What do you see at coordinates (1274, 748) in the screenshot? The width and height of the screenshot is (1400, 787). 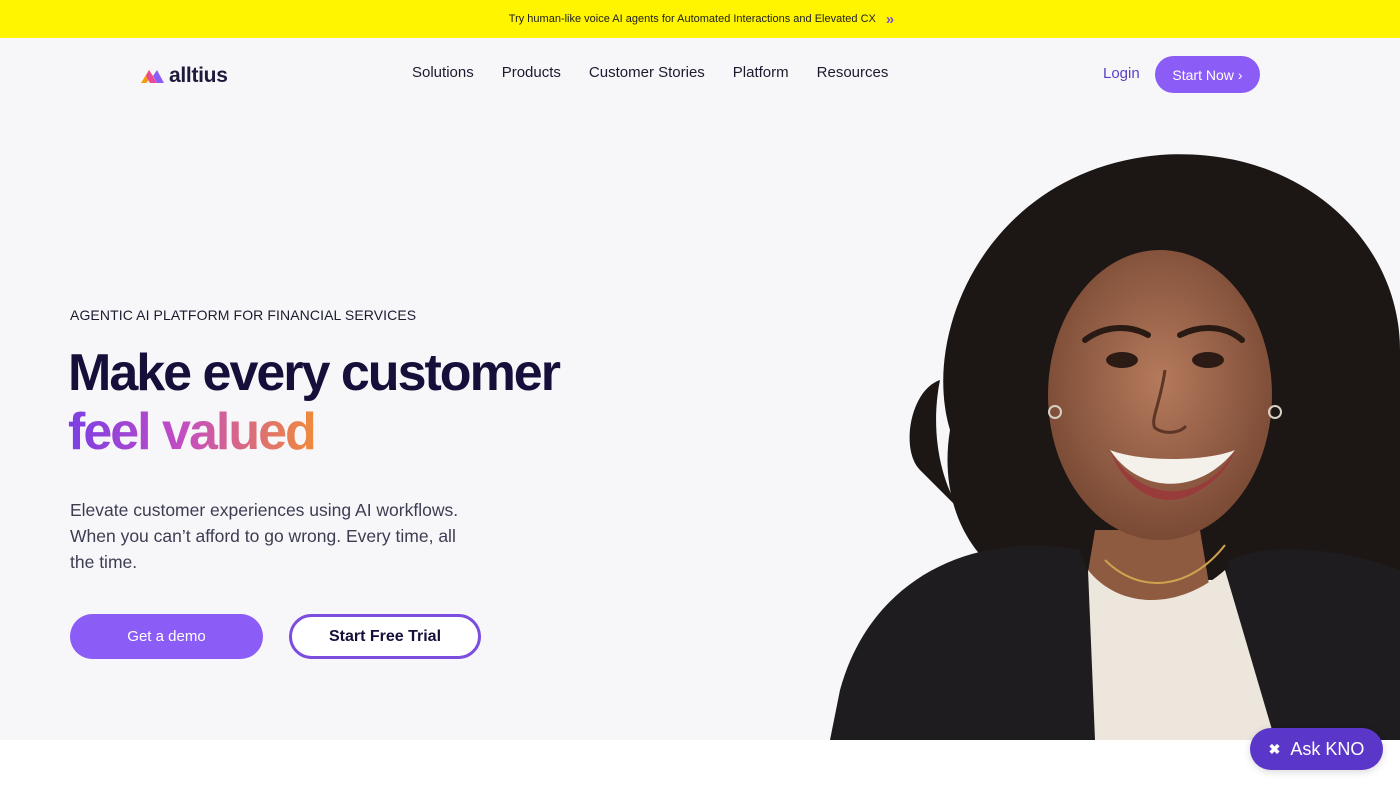 I see `kno-logo-icon: ✖` at bounding box center [1274, 748].